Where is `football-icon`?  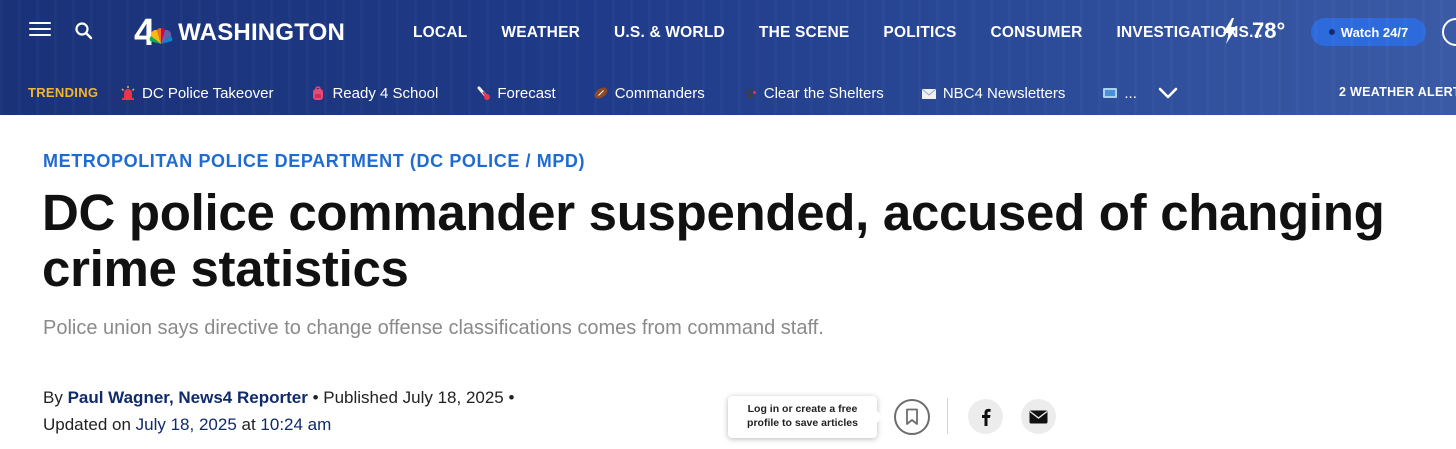 football-icon is located at coordinates (601, 93).